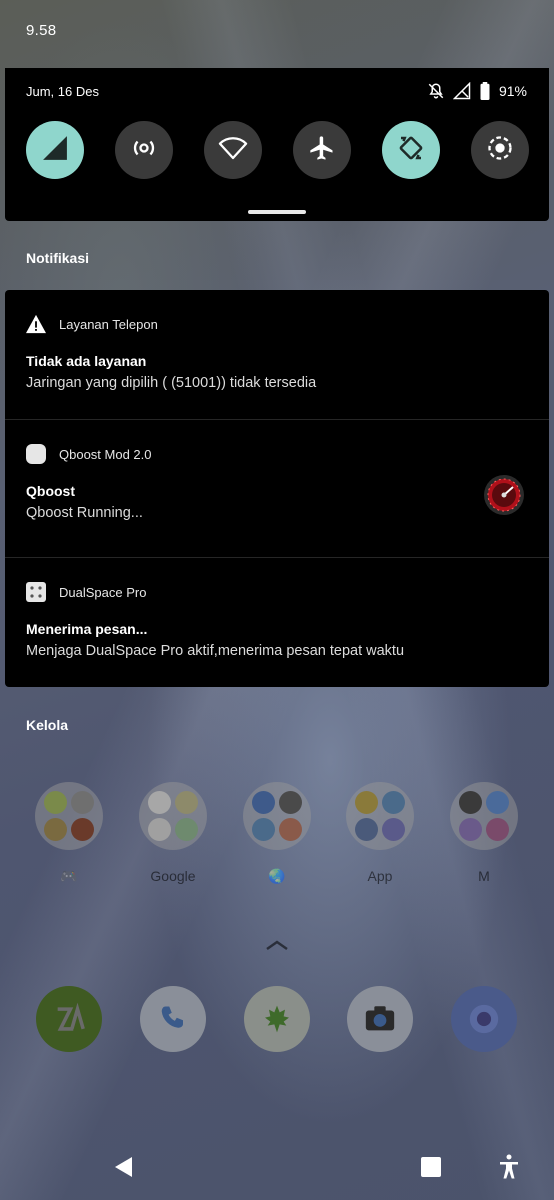  What do you see at coordinates (50, 491) in the screenshot?
I see `notification-title: Qboost` at bounding box center [50, 491].